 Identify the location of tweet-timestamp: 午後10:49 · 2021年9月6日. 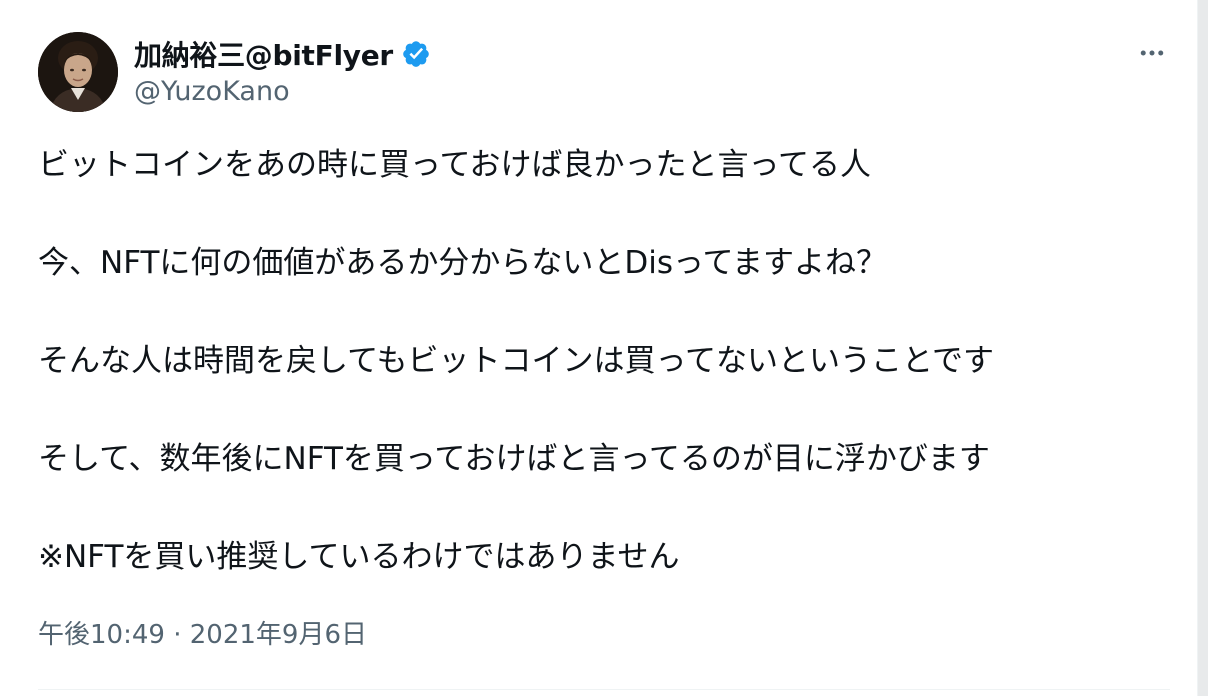
(202, 632).